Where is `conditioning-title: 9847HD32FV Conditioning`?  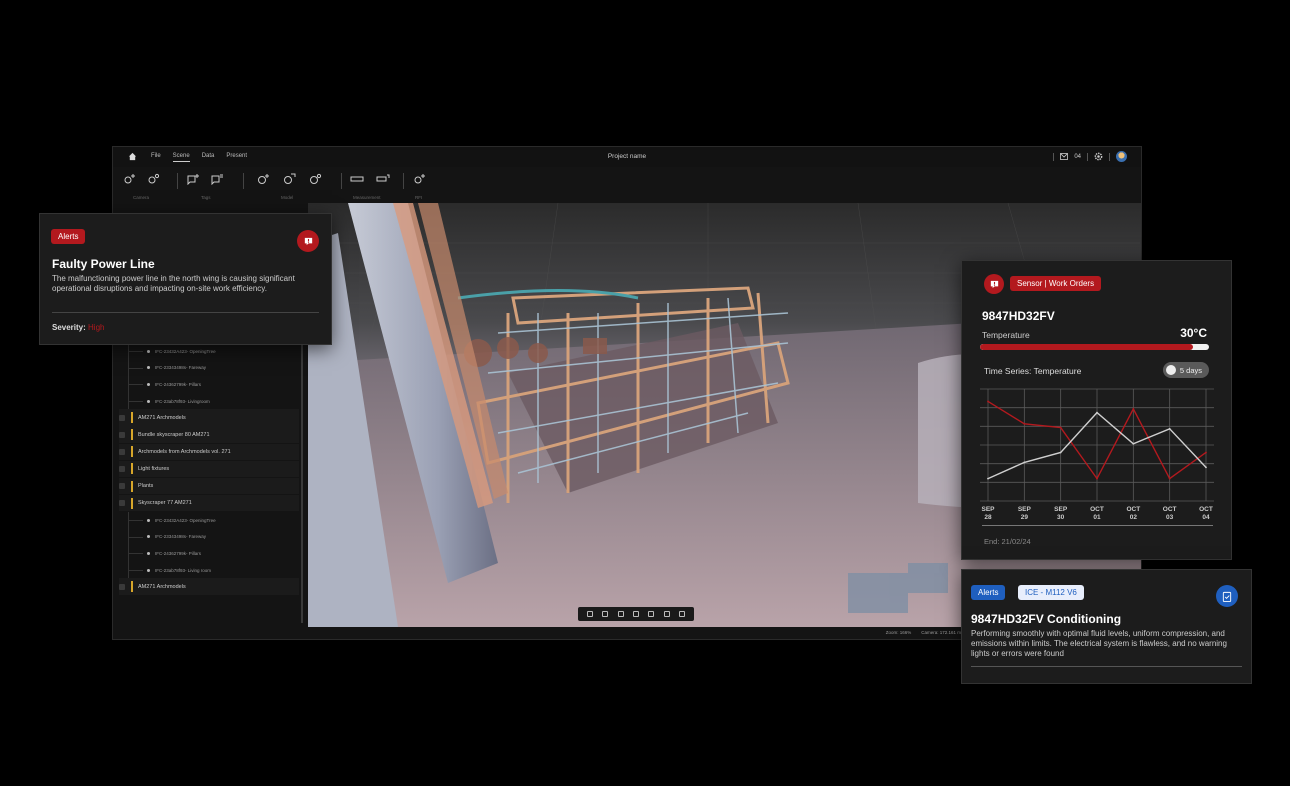 conditioning-title: 9847HD32FV Conditioning is located at coordinates (1046, 619).